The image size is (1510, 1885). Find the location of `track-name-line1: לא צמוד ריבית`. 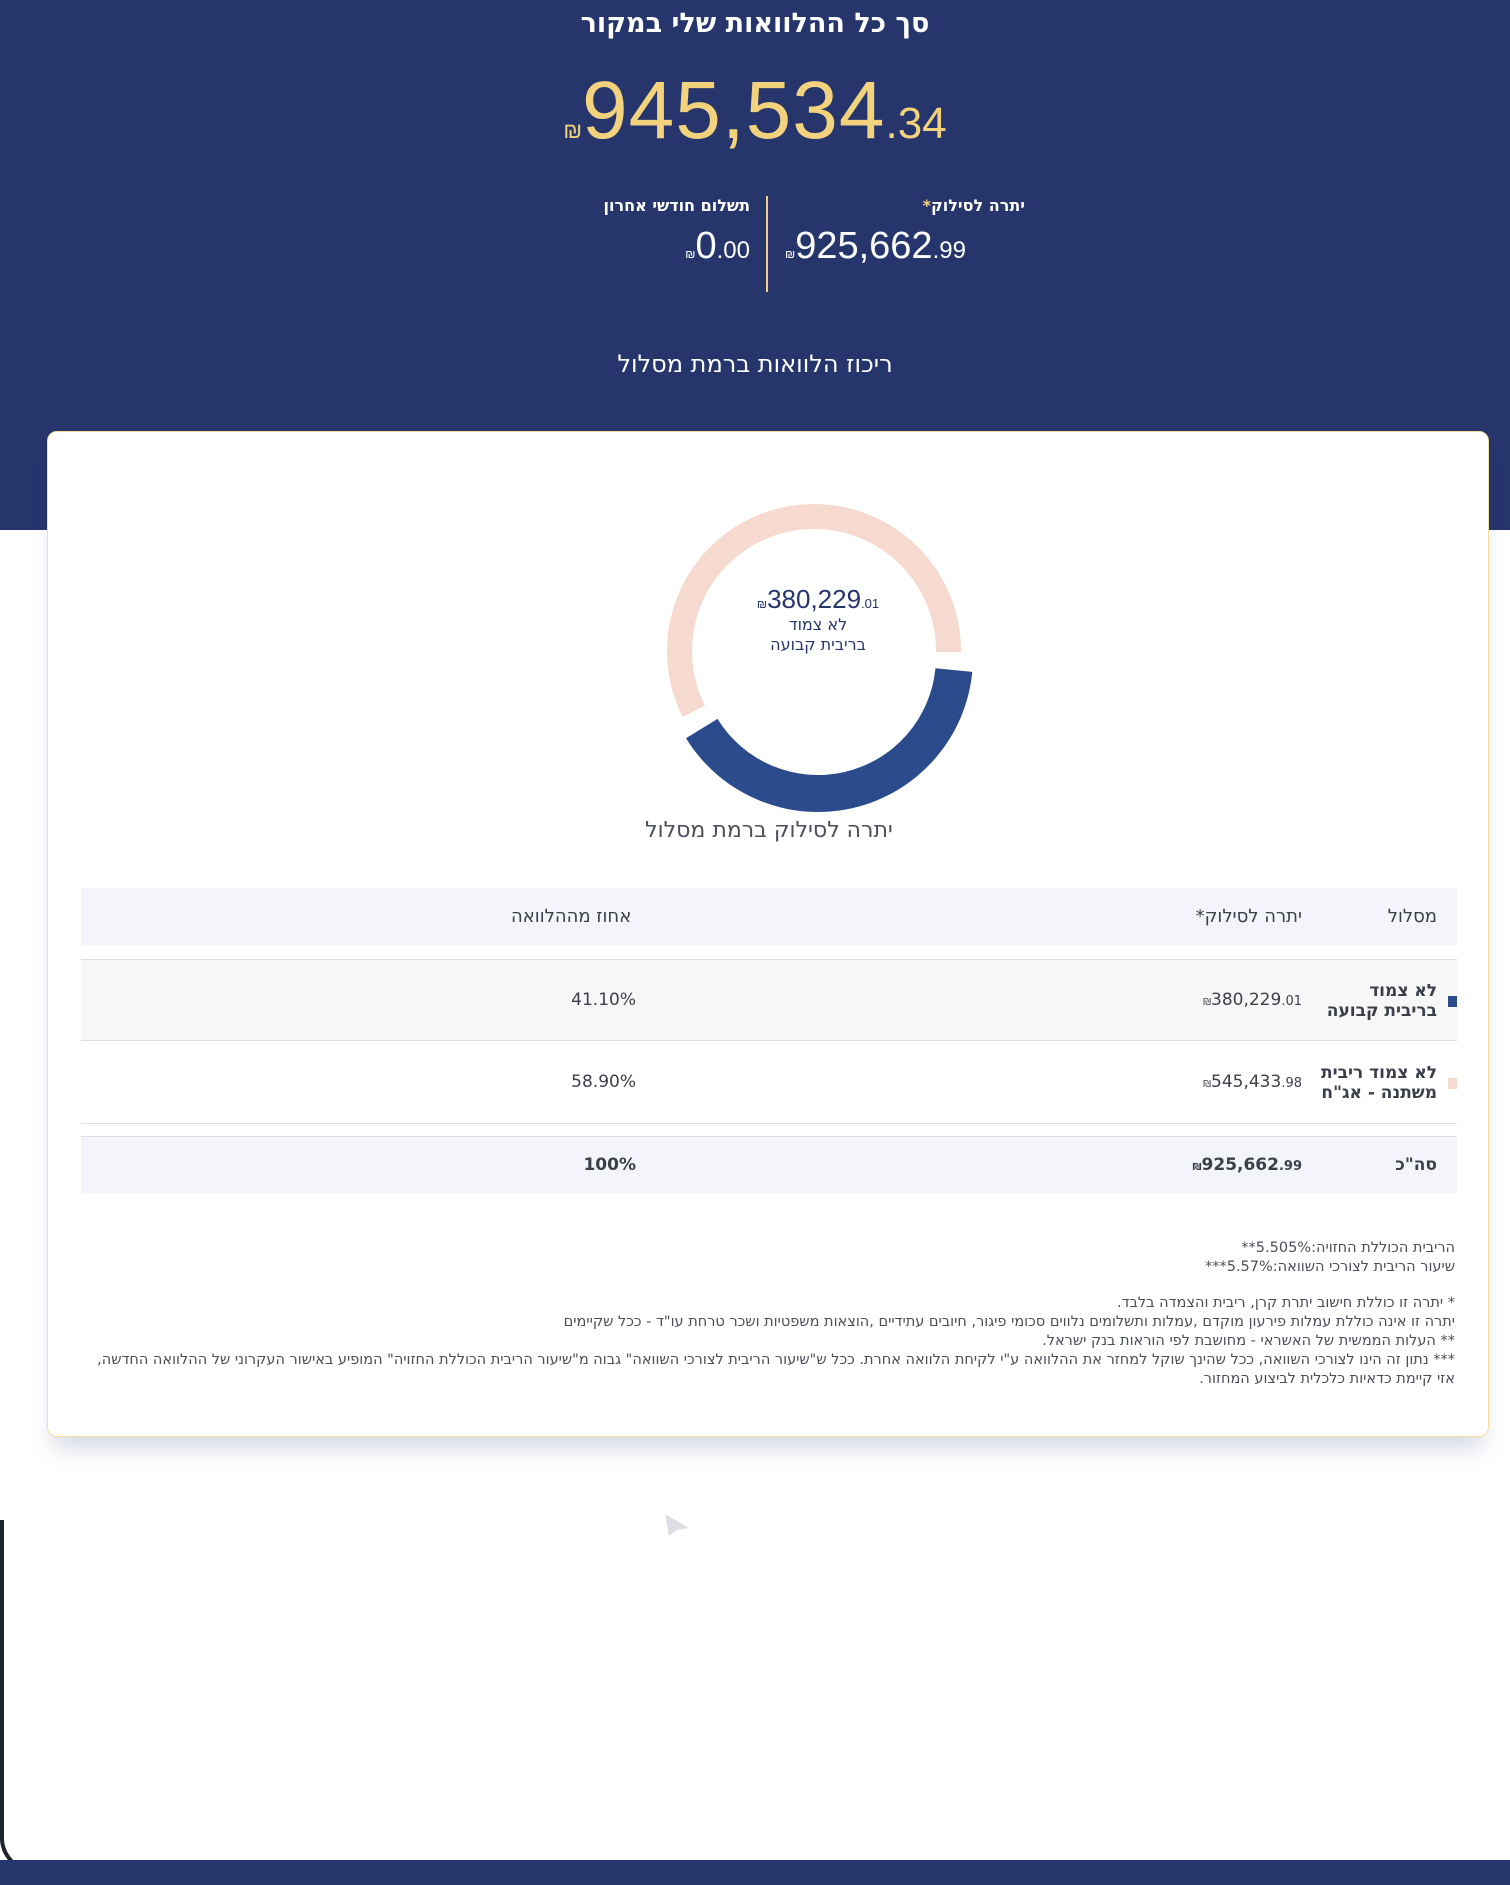

track-name-line1: לא צמוד ריבית is located at coordinates (1379, 1073).